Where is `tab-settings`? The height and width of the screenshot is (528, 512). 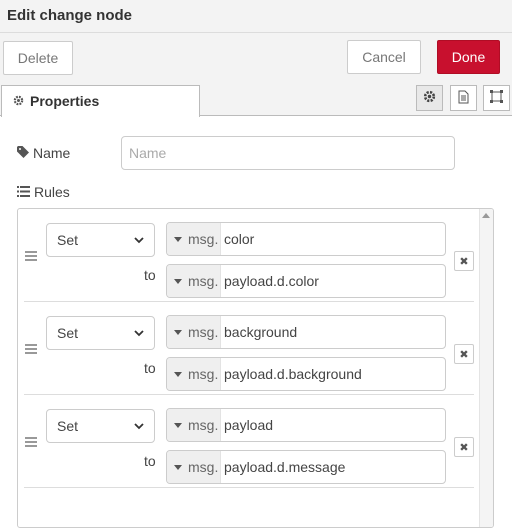
tab-settings is located at coordinates (429, 98).